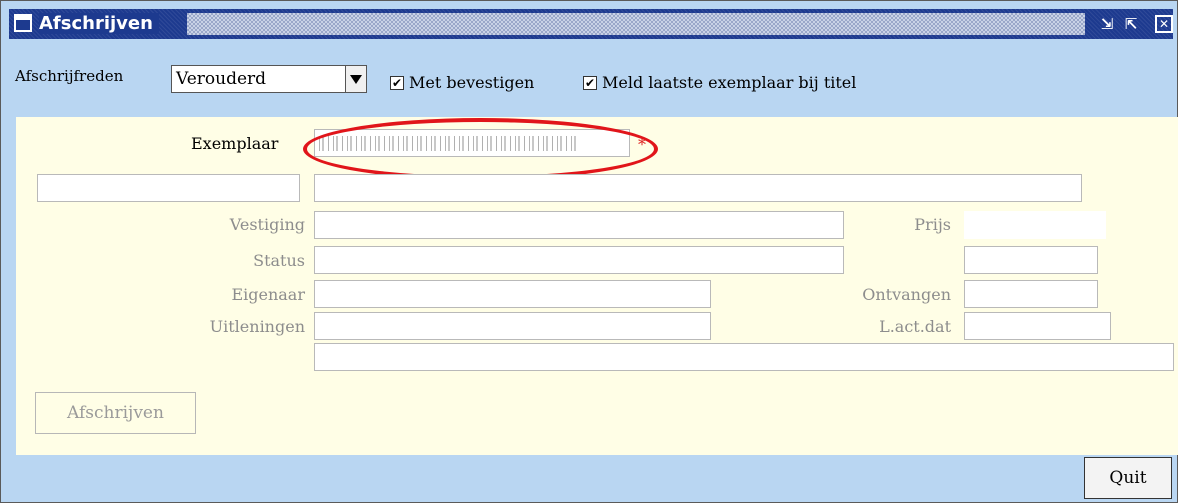 The height and width of the screenshot is (503, 1178). What do you see at coordinates (698, 188) in the screenshot?
I see `title-field` at bounding box center [698, 188].